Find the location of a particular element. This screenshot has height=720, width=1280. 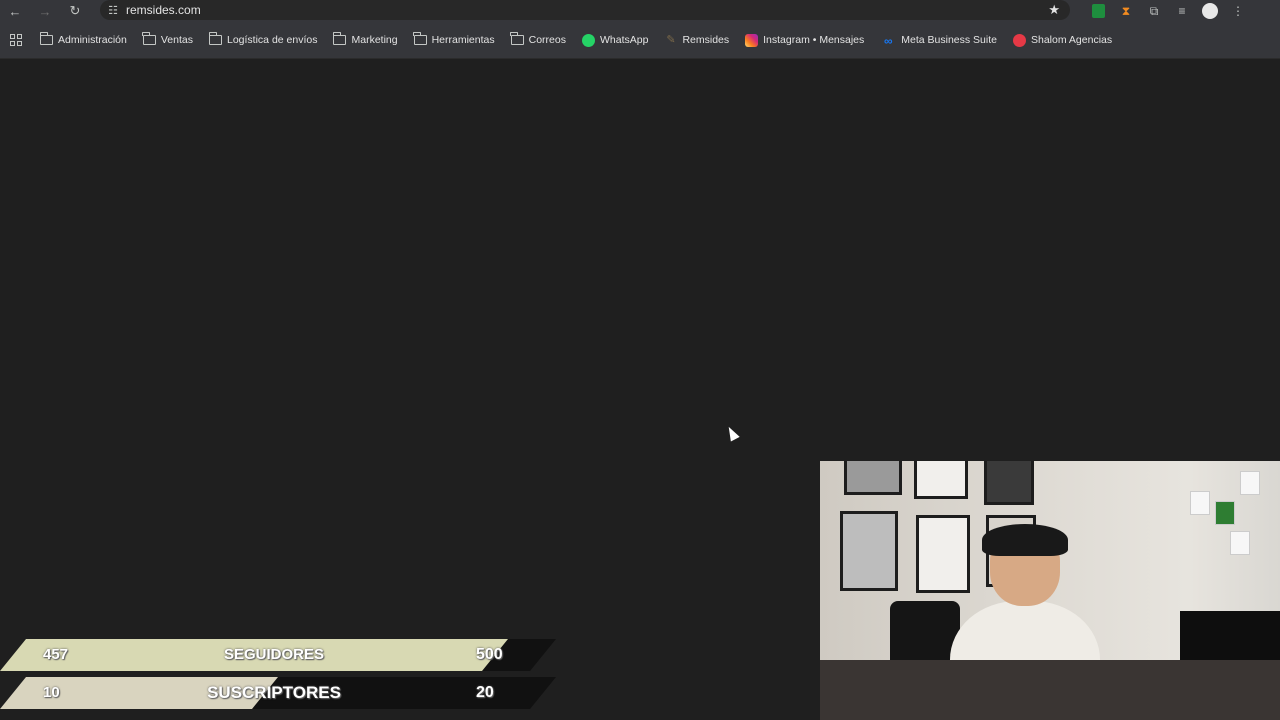

bookmark-remsides: ✎ Remsides is located at coordinates (696, 40).